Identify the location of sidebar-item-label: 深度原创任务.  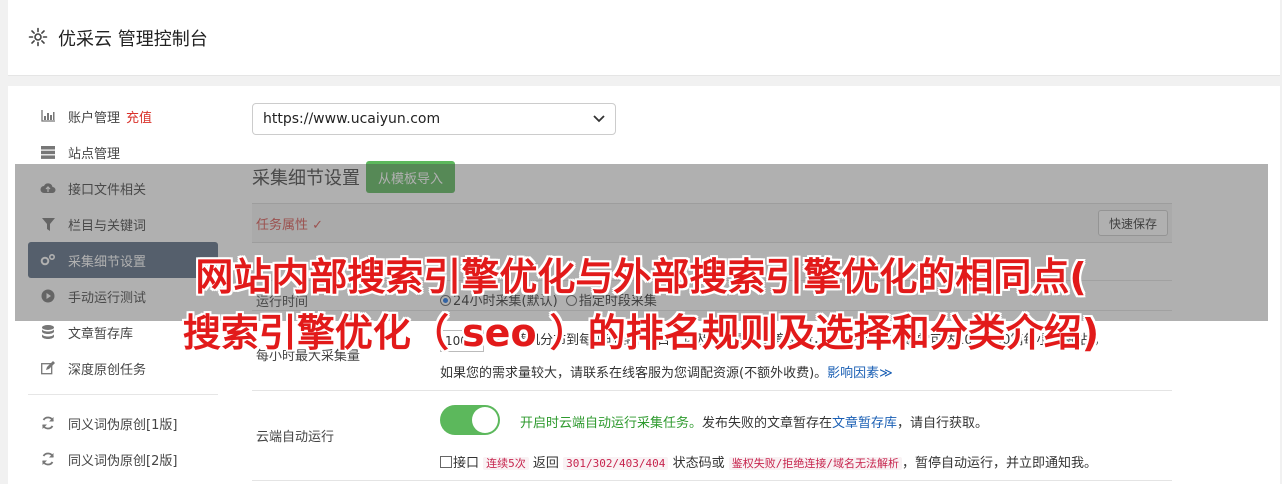
(107, 370).